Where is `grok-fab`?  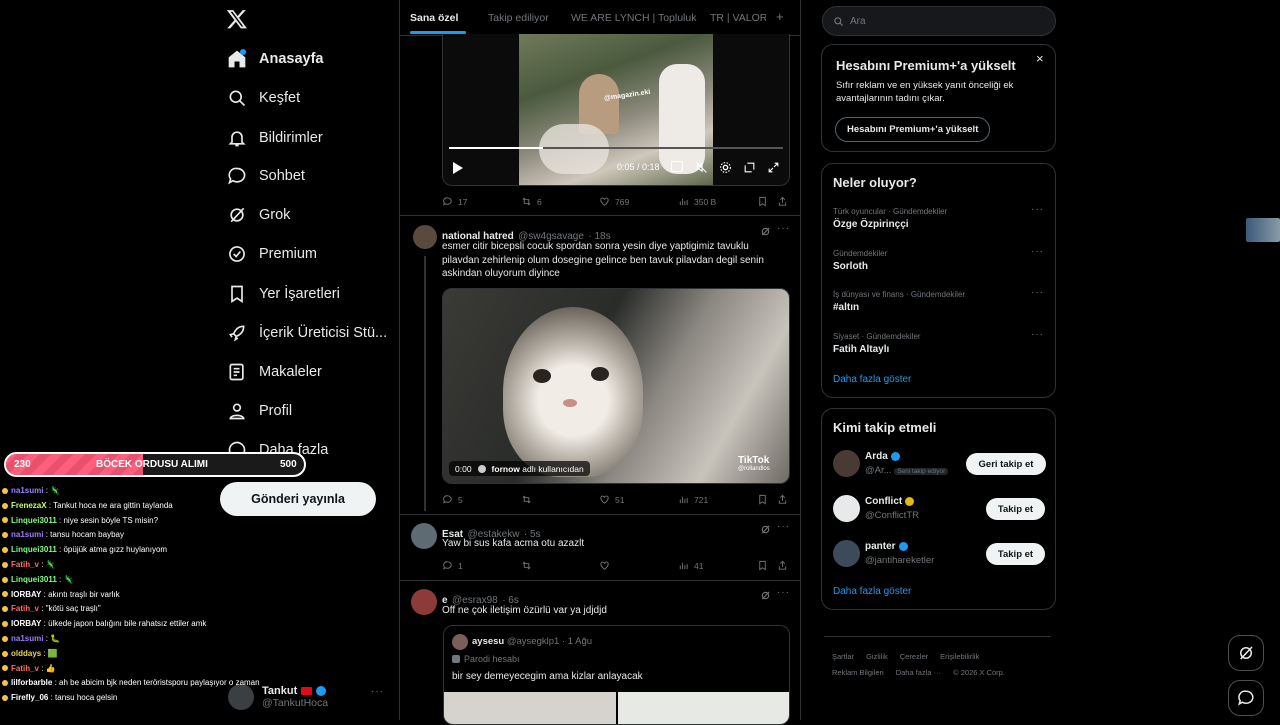 grok-fab is located at coordinates (1246, 653).